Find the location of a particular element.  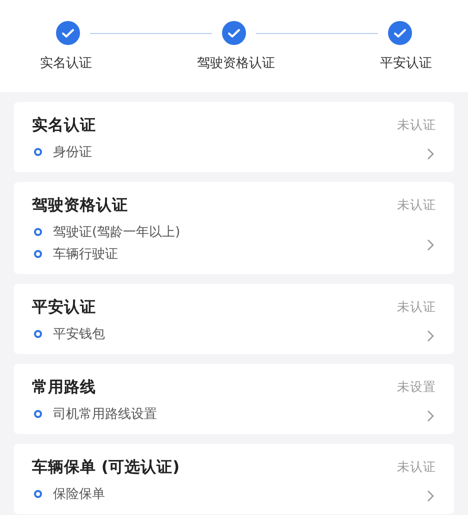

card-title: 平安认证 is located at coordinates (64, 307).